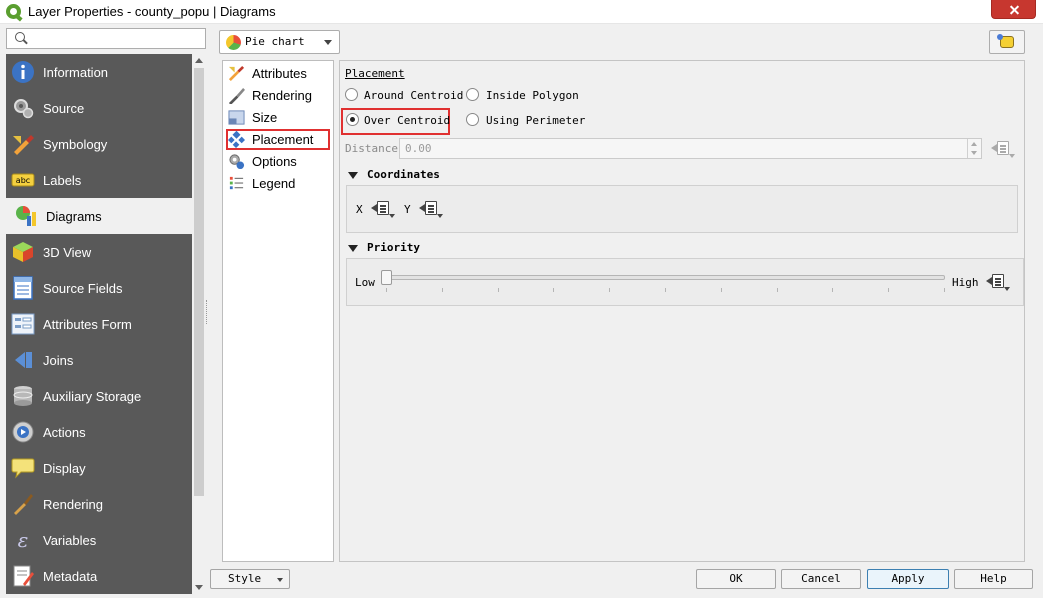  I want to click on spin-up-icon, so click(974, 144).